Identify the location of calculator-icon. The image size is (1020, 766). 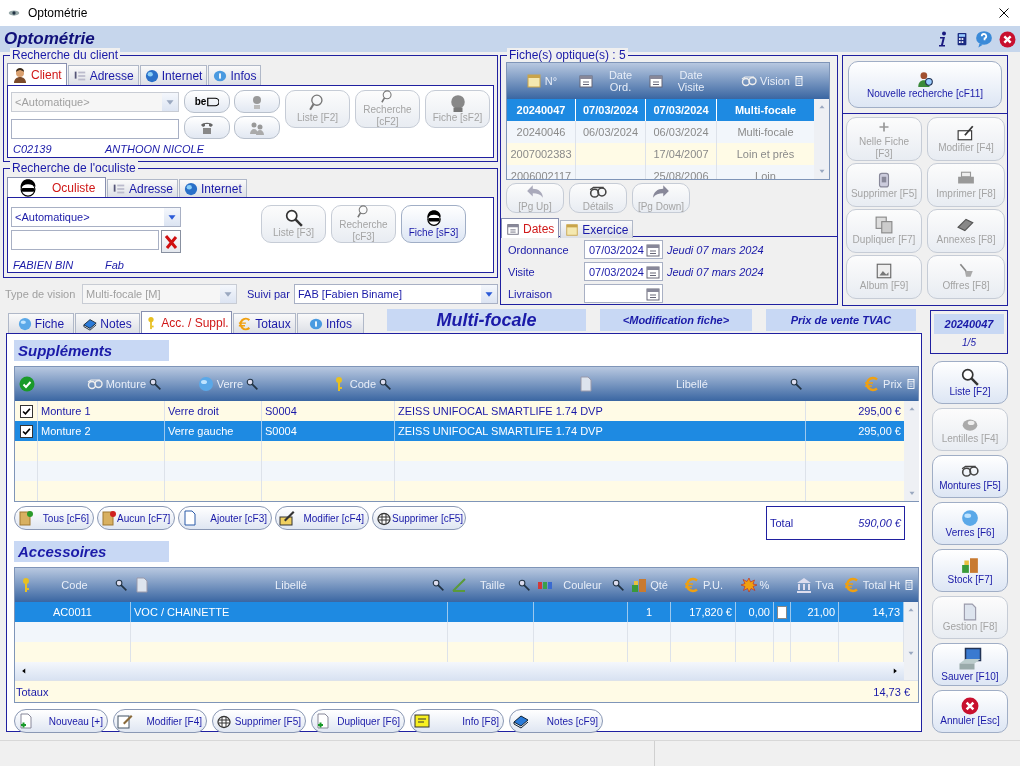
(962, 39).